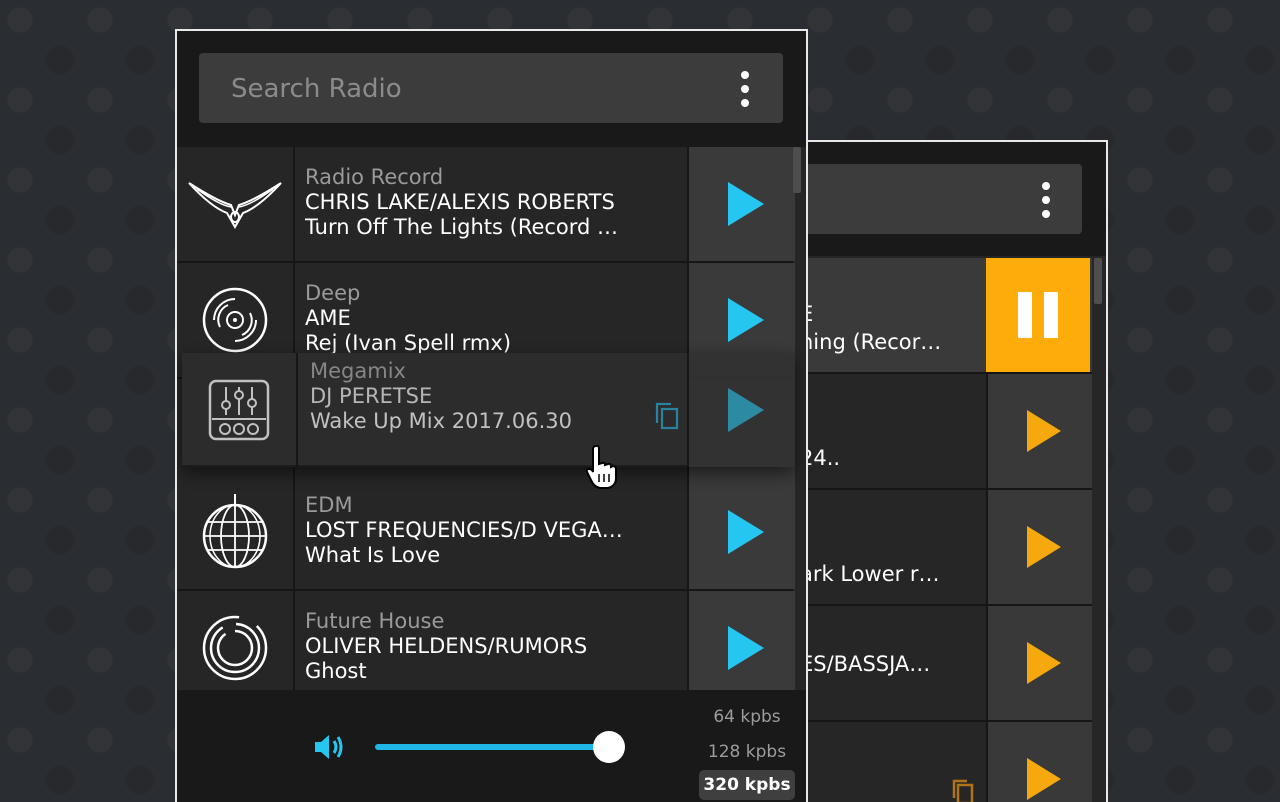  I want to click on track-artist: AME, so click(328, 318).